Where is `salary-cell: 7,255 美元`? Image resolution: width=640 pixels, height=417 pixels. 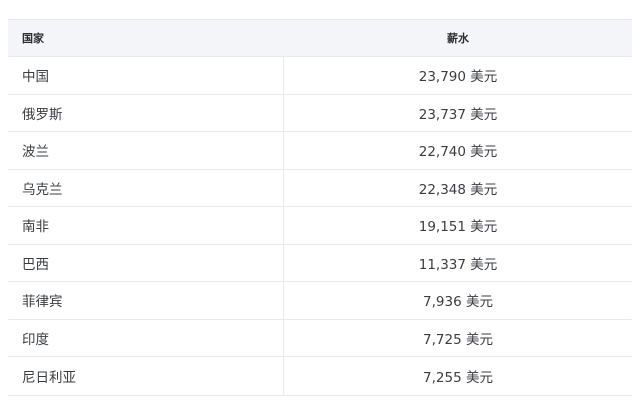
salary-cell: 7,255 美元 is located at coordinates (458, 377).